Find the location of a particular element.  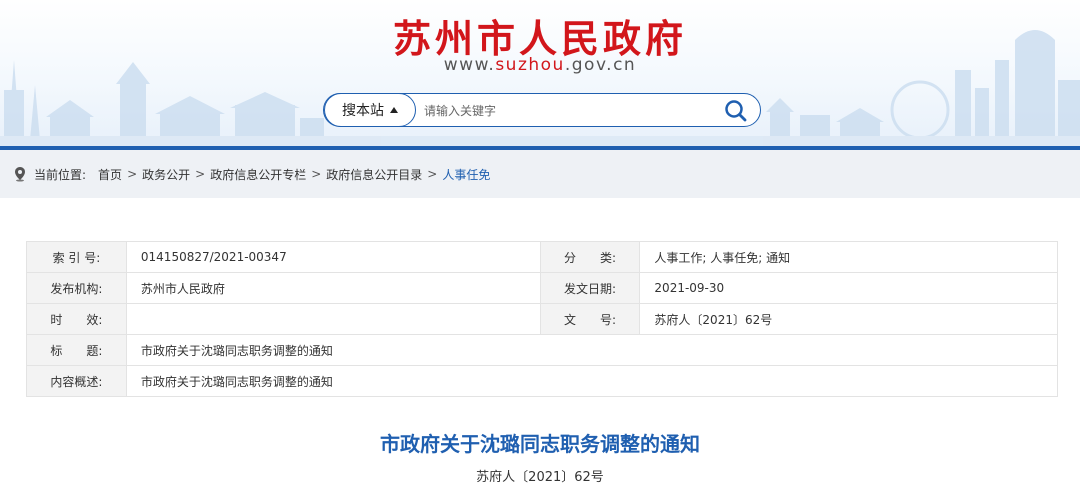

title-value: 市政府关于沈璐同志职务调整的通知 is located at coordinates (592, 350).